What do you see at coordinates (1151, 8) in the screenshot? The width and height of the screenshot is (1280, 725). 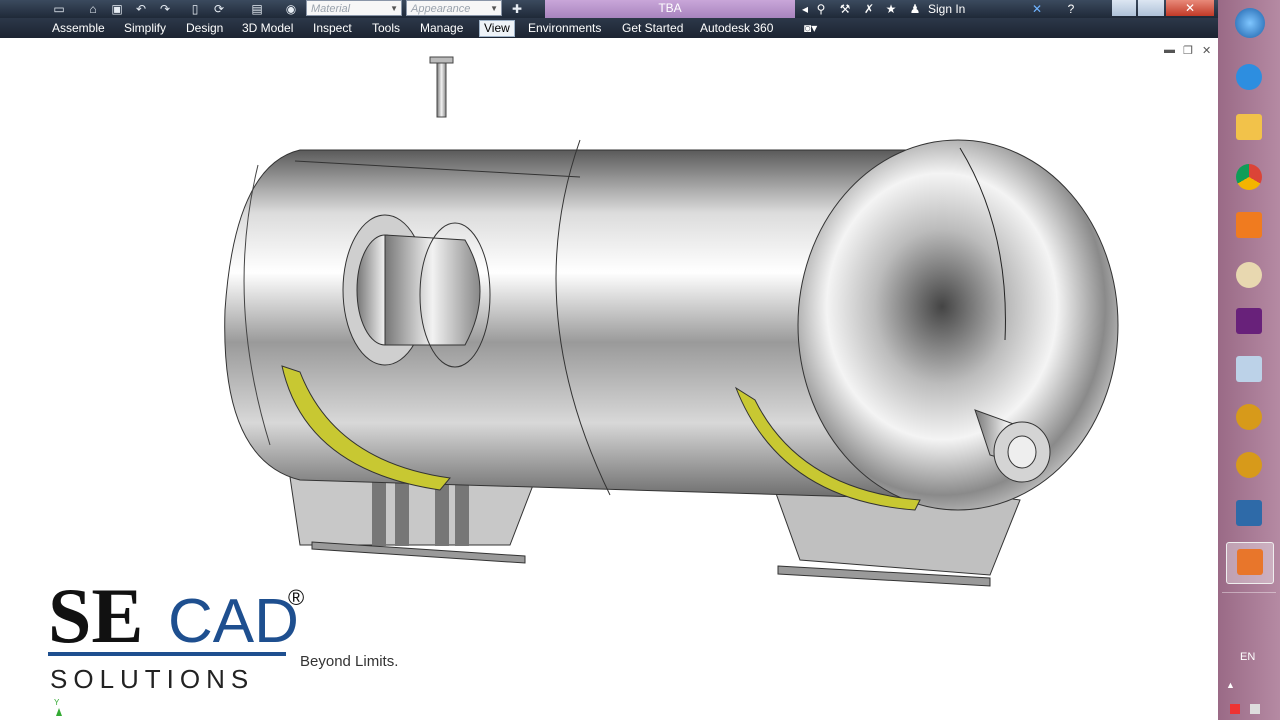 I see `restore-button` at bounding box center [1151, 8].